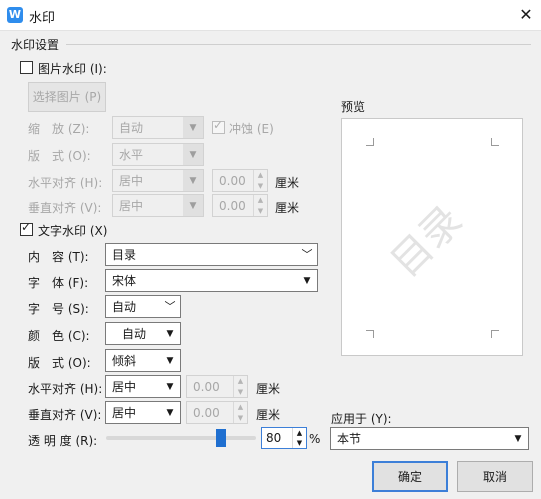 The height and width of the screenshot is (499, 541). I want to click on font-label: 字 体 (F):, so click(58, 283).